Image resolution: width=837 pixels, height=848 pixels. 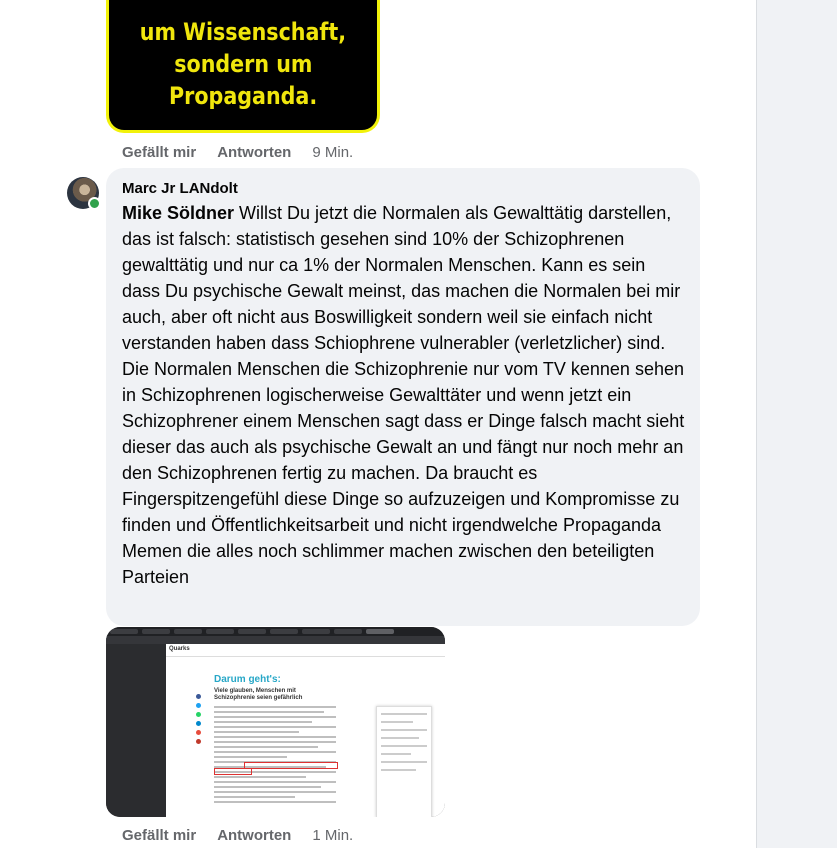 I want to click on site-logo: Quarks, so click(x=179, y=649).